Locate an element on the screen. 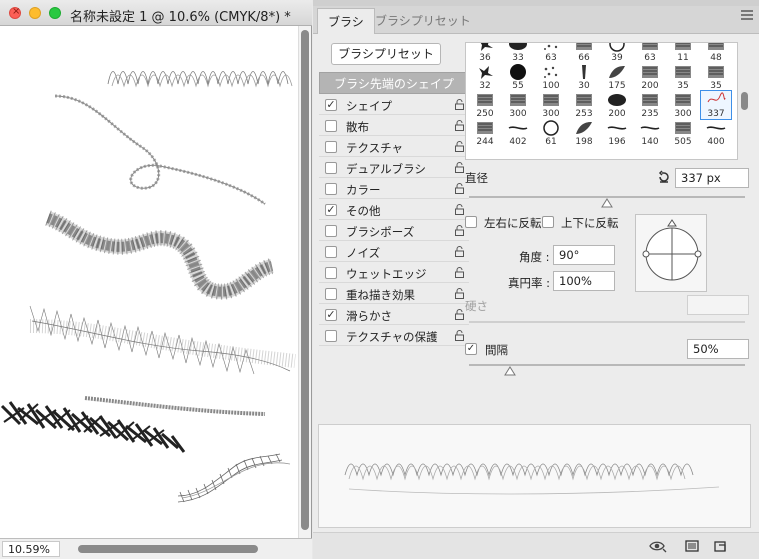 Image resolution: width=759 pixels, height=559 pixels. brush-option-row: テクスチャの保護 is located at coordinates (394, 335).